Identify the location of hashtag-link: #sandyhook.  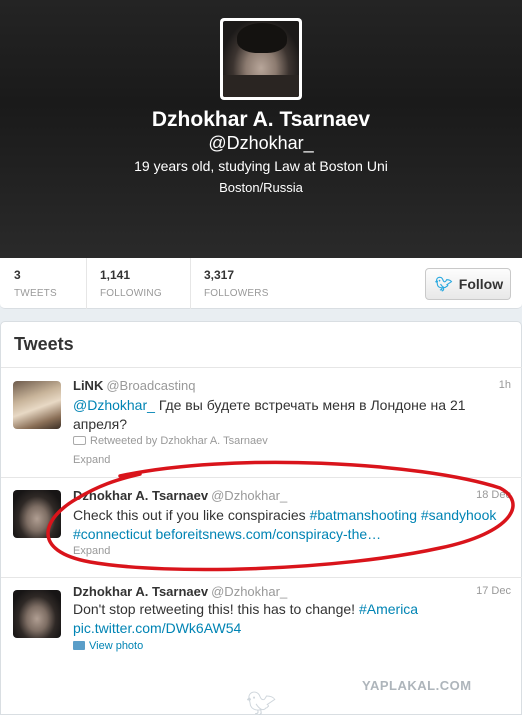
(459, 515).